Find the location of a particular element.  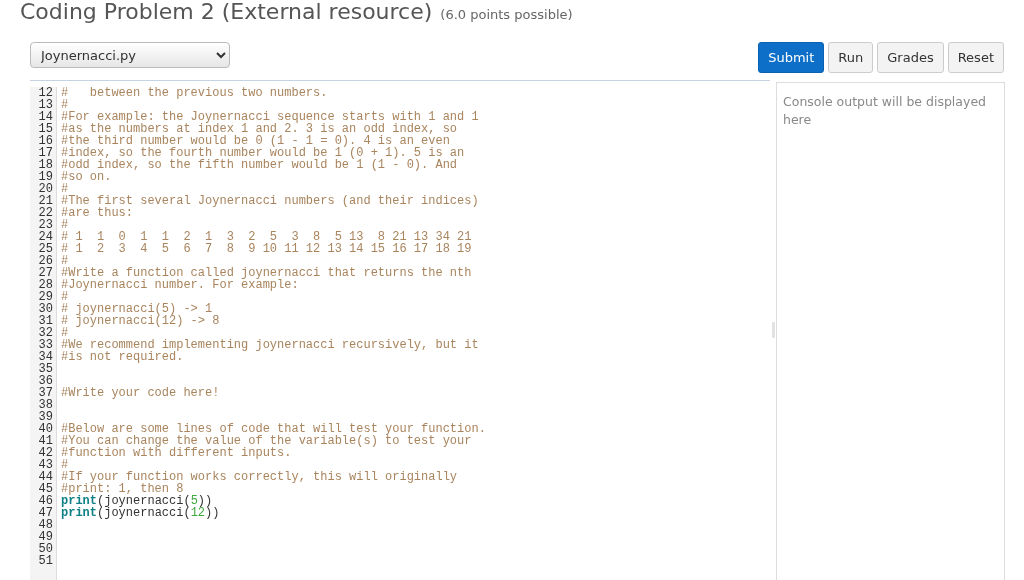

code-line: #the third number would be 0 (1 - 1 = 0). 4 is an even is located at coordinates (255, 141).